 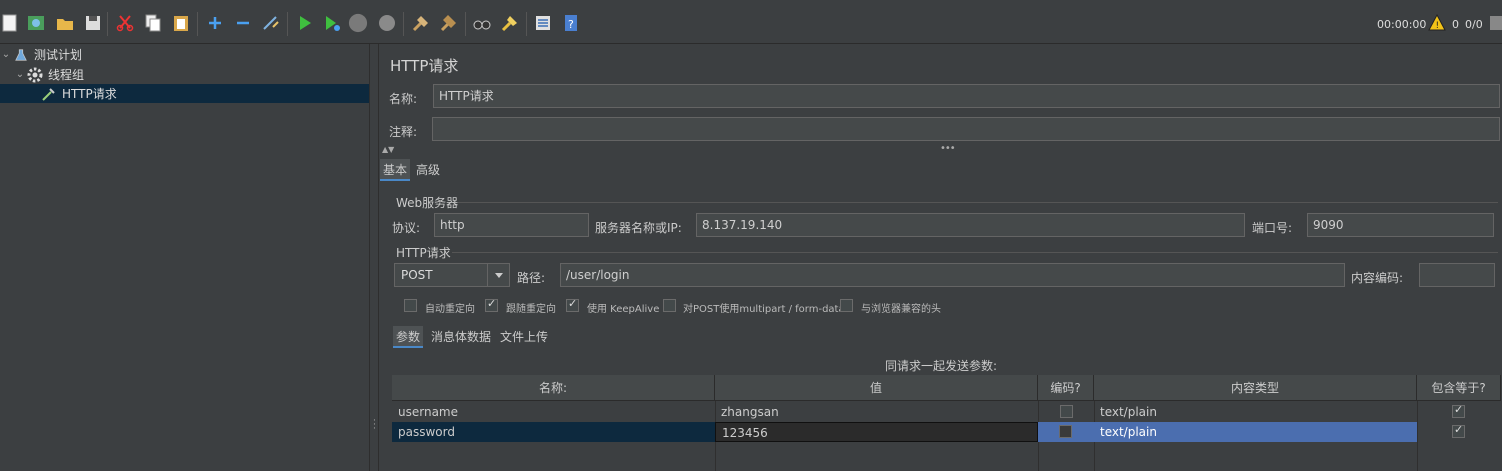 I want to click on server-label: 服务器名称或IP:, so click(x=638, y=228).